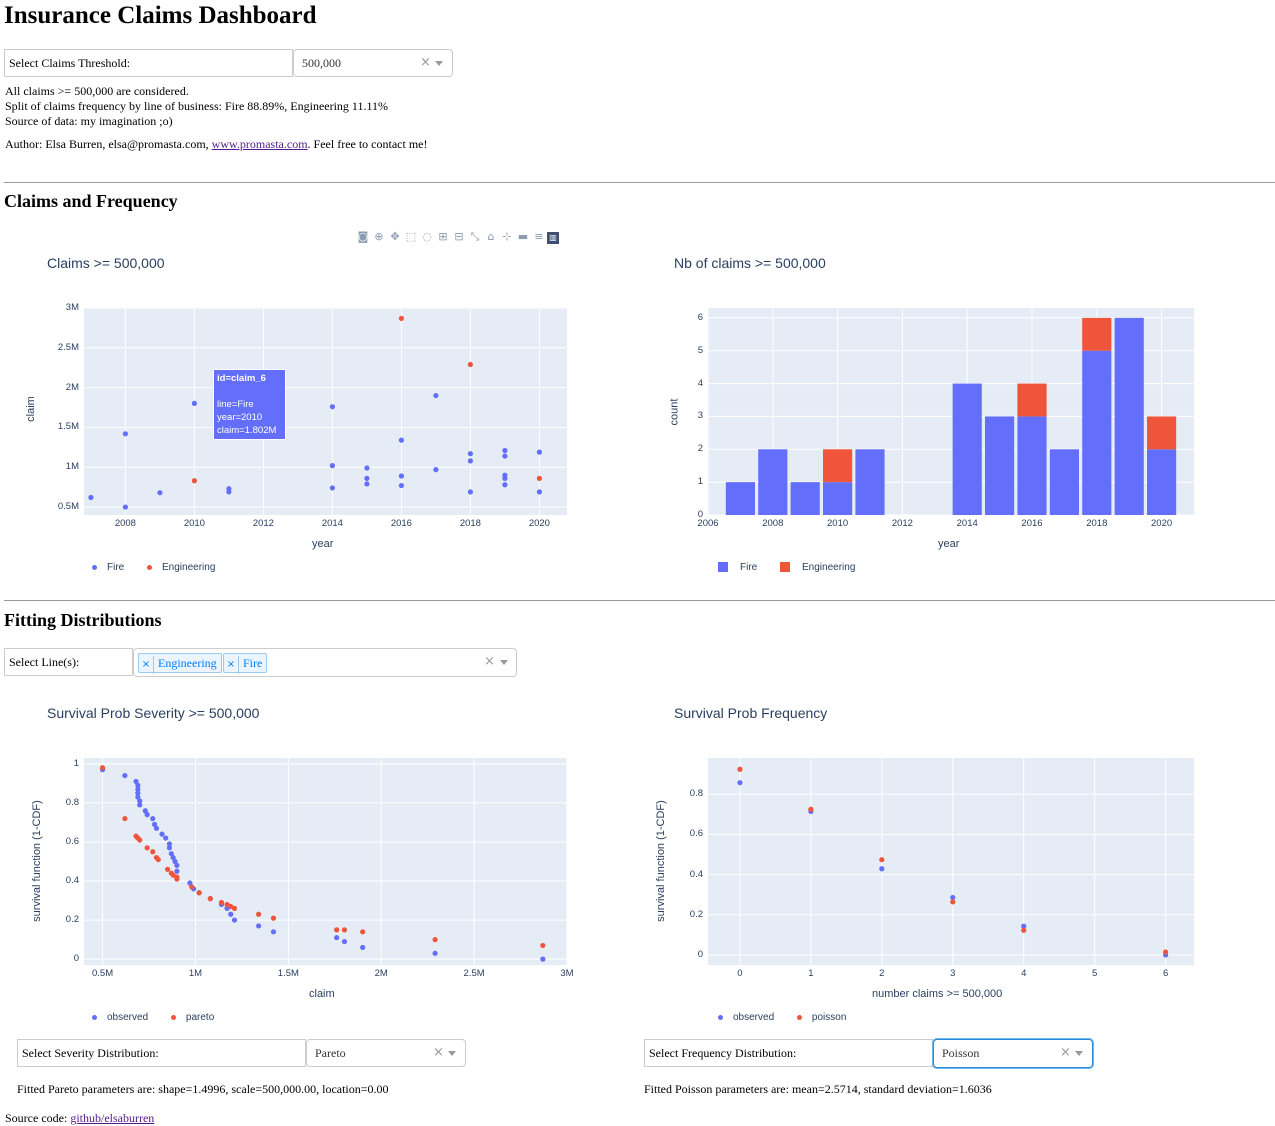  Describe the element at coordinates (180, 663) in the screenshot. I see `tag-engineering: × Engineering` at that location.